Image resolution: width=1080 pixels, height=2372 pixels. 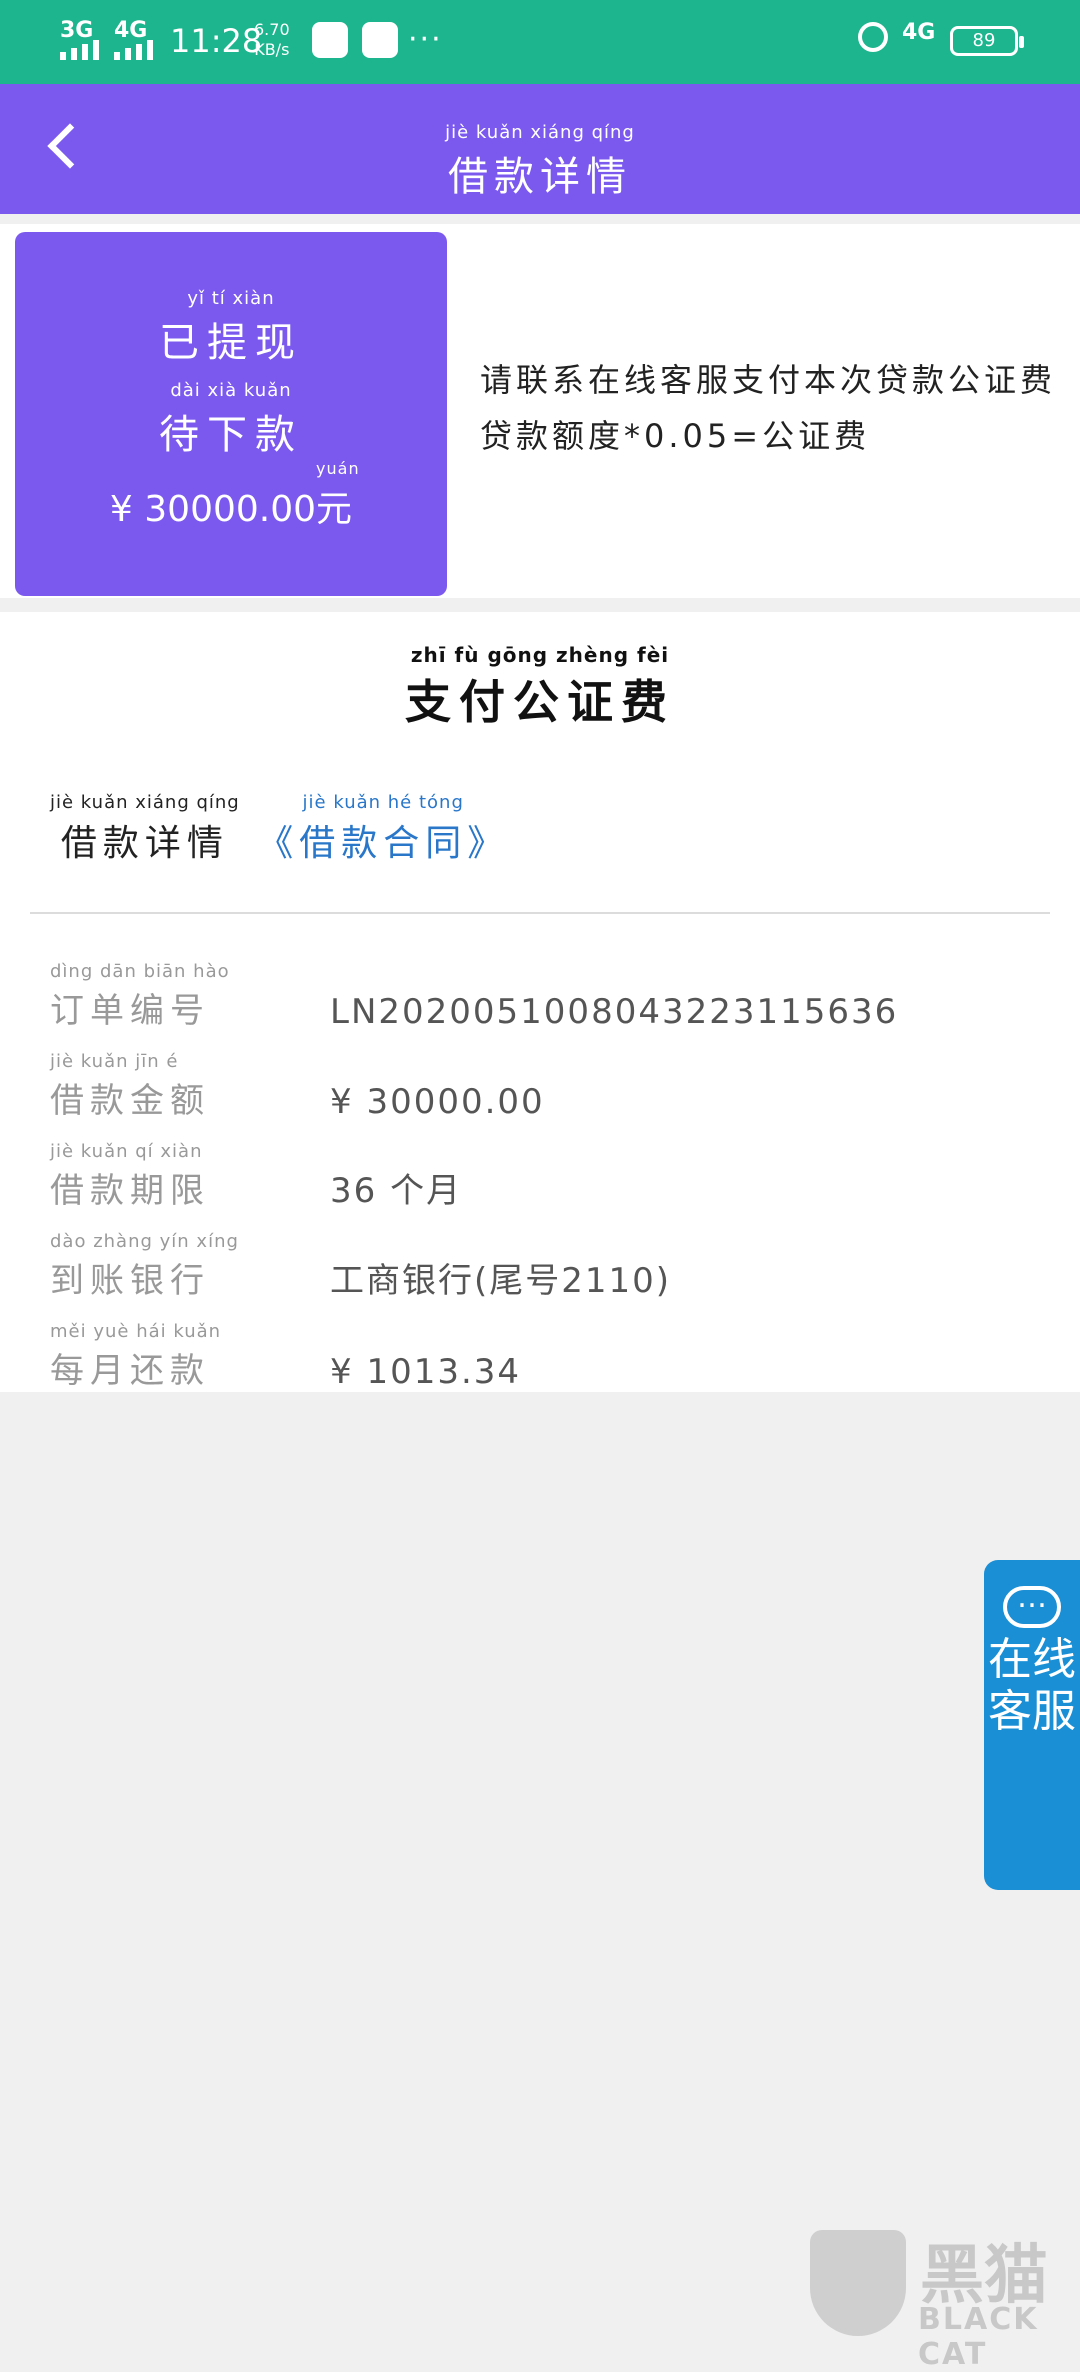 I want to click on loan-detail-label: jiè kuǎn xiáng qíng 借款详情, so click(x=145, y=829).